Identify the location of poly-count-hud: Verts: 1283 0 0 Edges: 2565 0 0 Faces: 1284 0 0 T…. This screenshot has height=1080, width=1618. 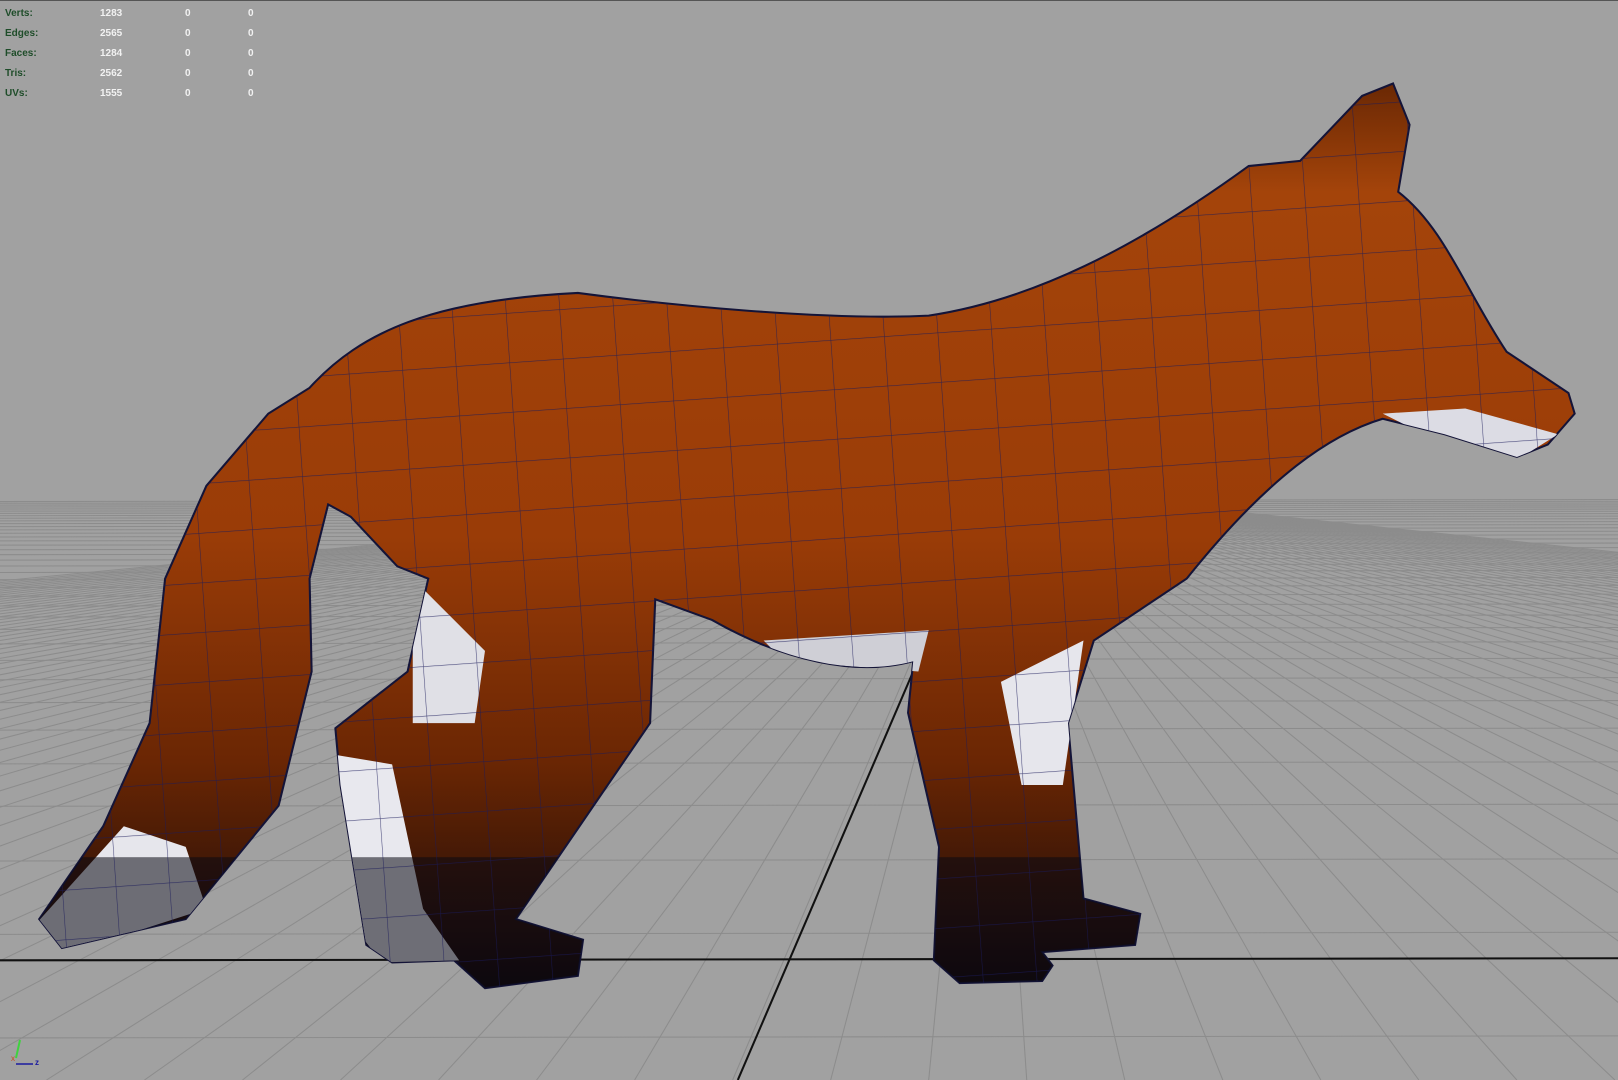
(158, 53).